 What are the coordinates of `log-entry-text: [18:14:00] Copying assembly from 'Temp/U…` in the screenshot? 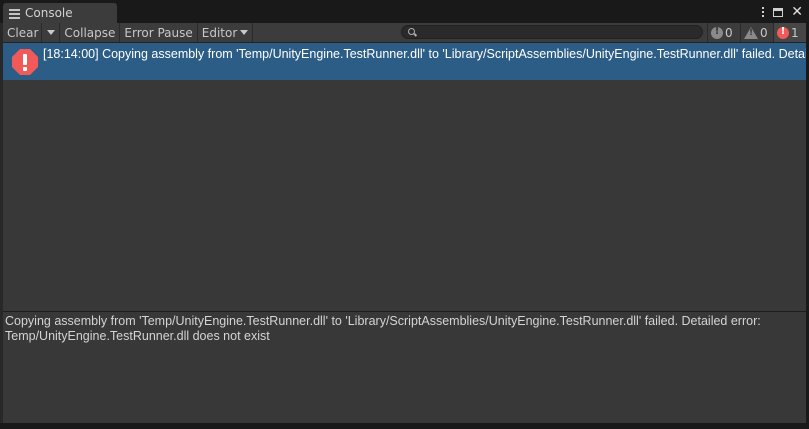 It's located at (424, 54).